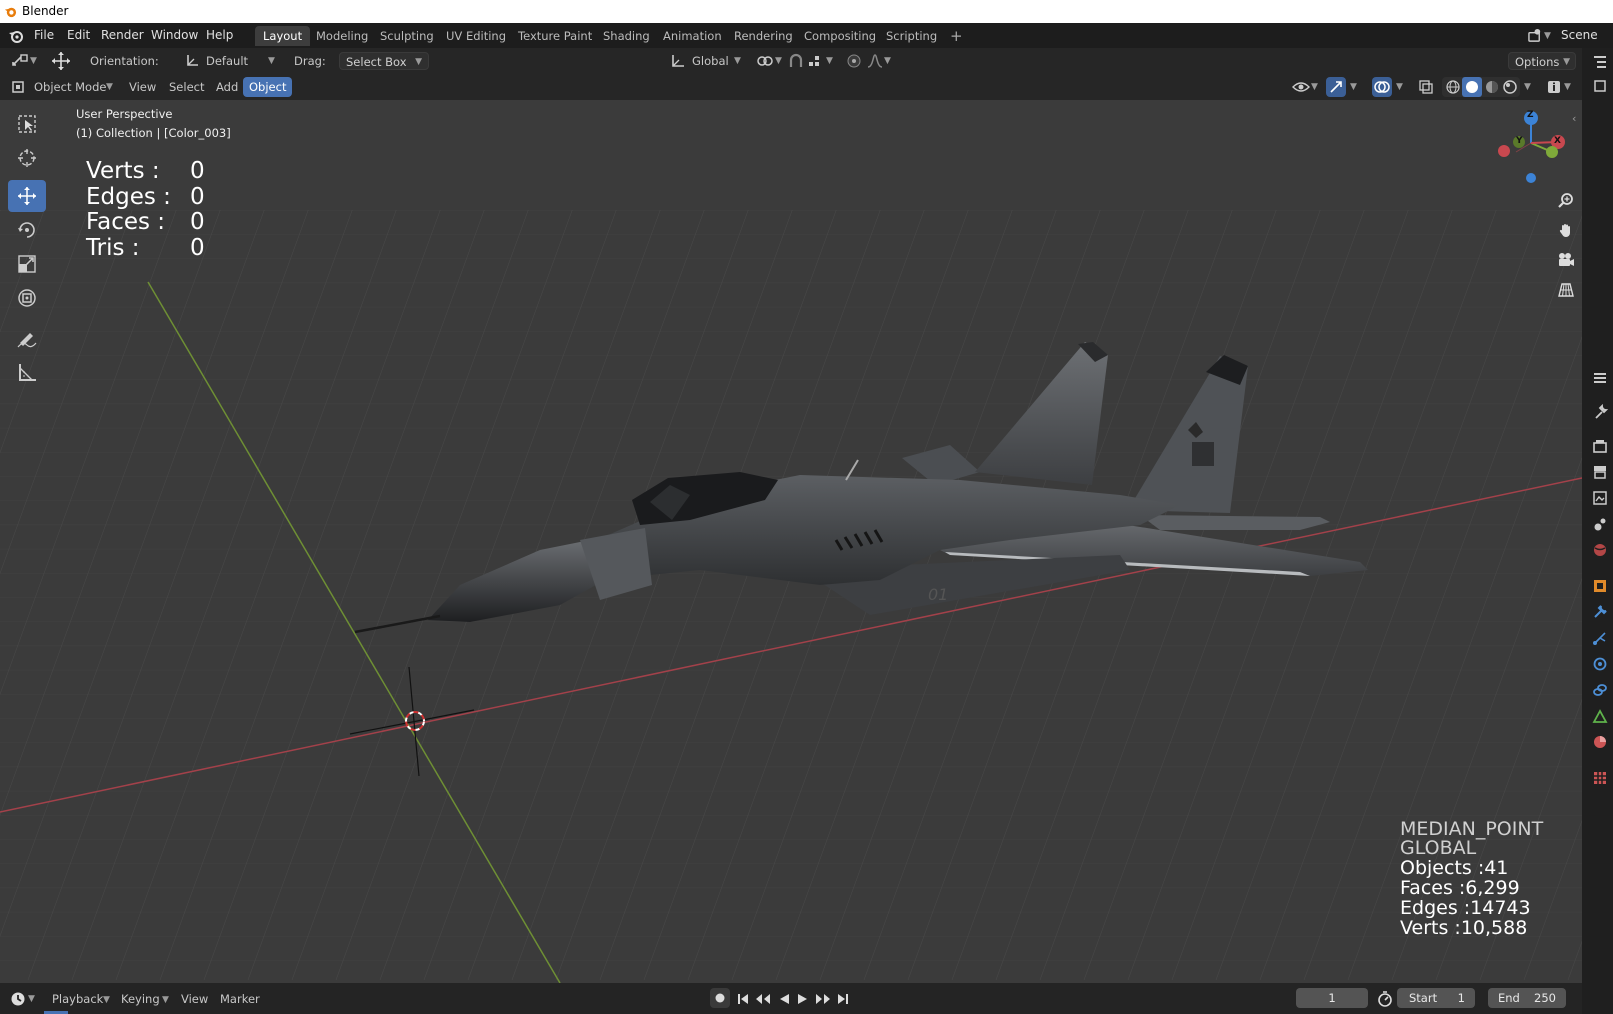  What do you see at coordinates (1574, 118) in the screenshot?
I see `sidebar-collapse-arrow-icon: ‹` at bounding box center [1574, 118].